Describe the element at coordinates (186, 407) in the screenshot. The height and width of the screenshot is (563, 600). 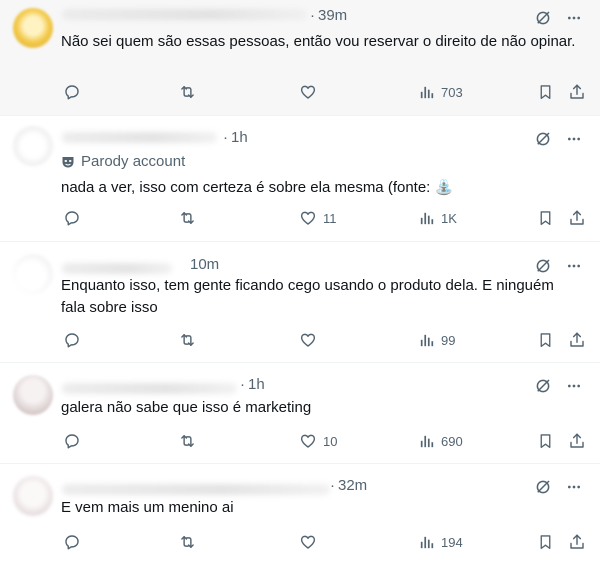
I see `post-text: galera não sabe que isso é marketing` at that location.